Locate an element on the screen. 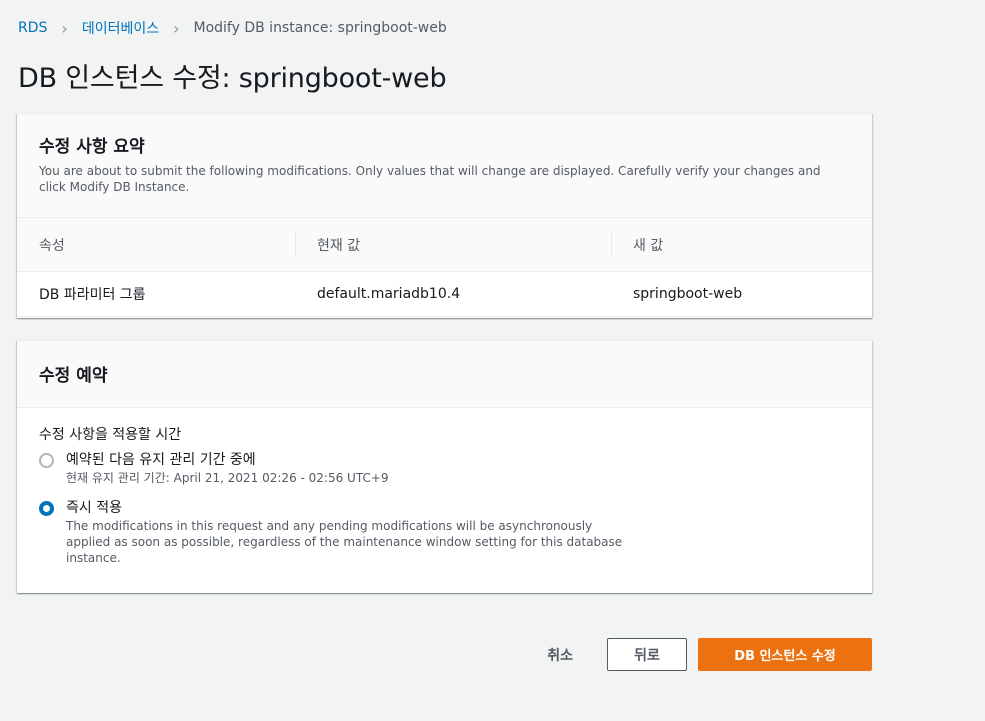 This screenshot has height=721, width=985. cancel-button: 취소 is located at coordinates (560, 655).